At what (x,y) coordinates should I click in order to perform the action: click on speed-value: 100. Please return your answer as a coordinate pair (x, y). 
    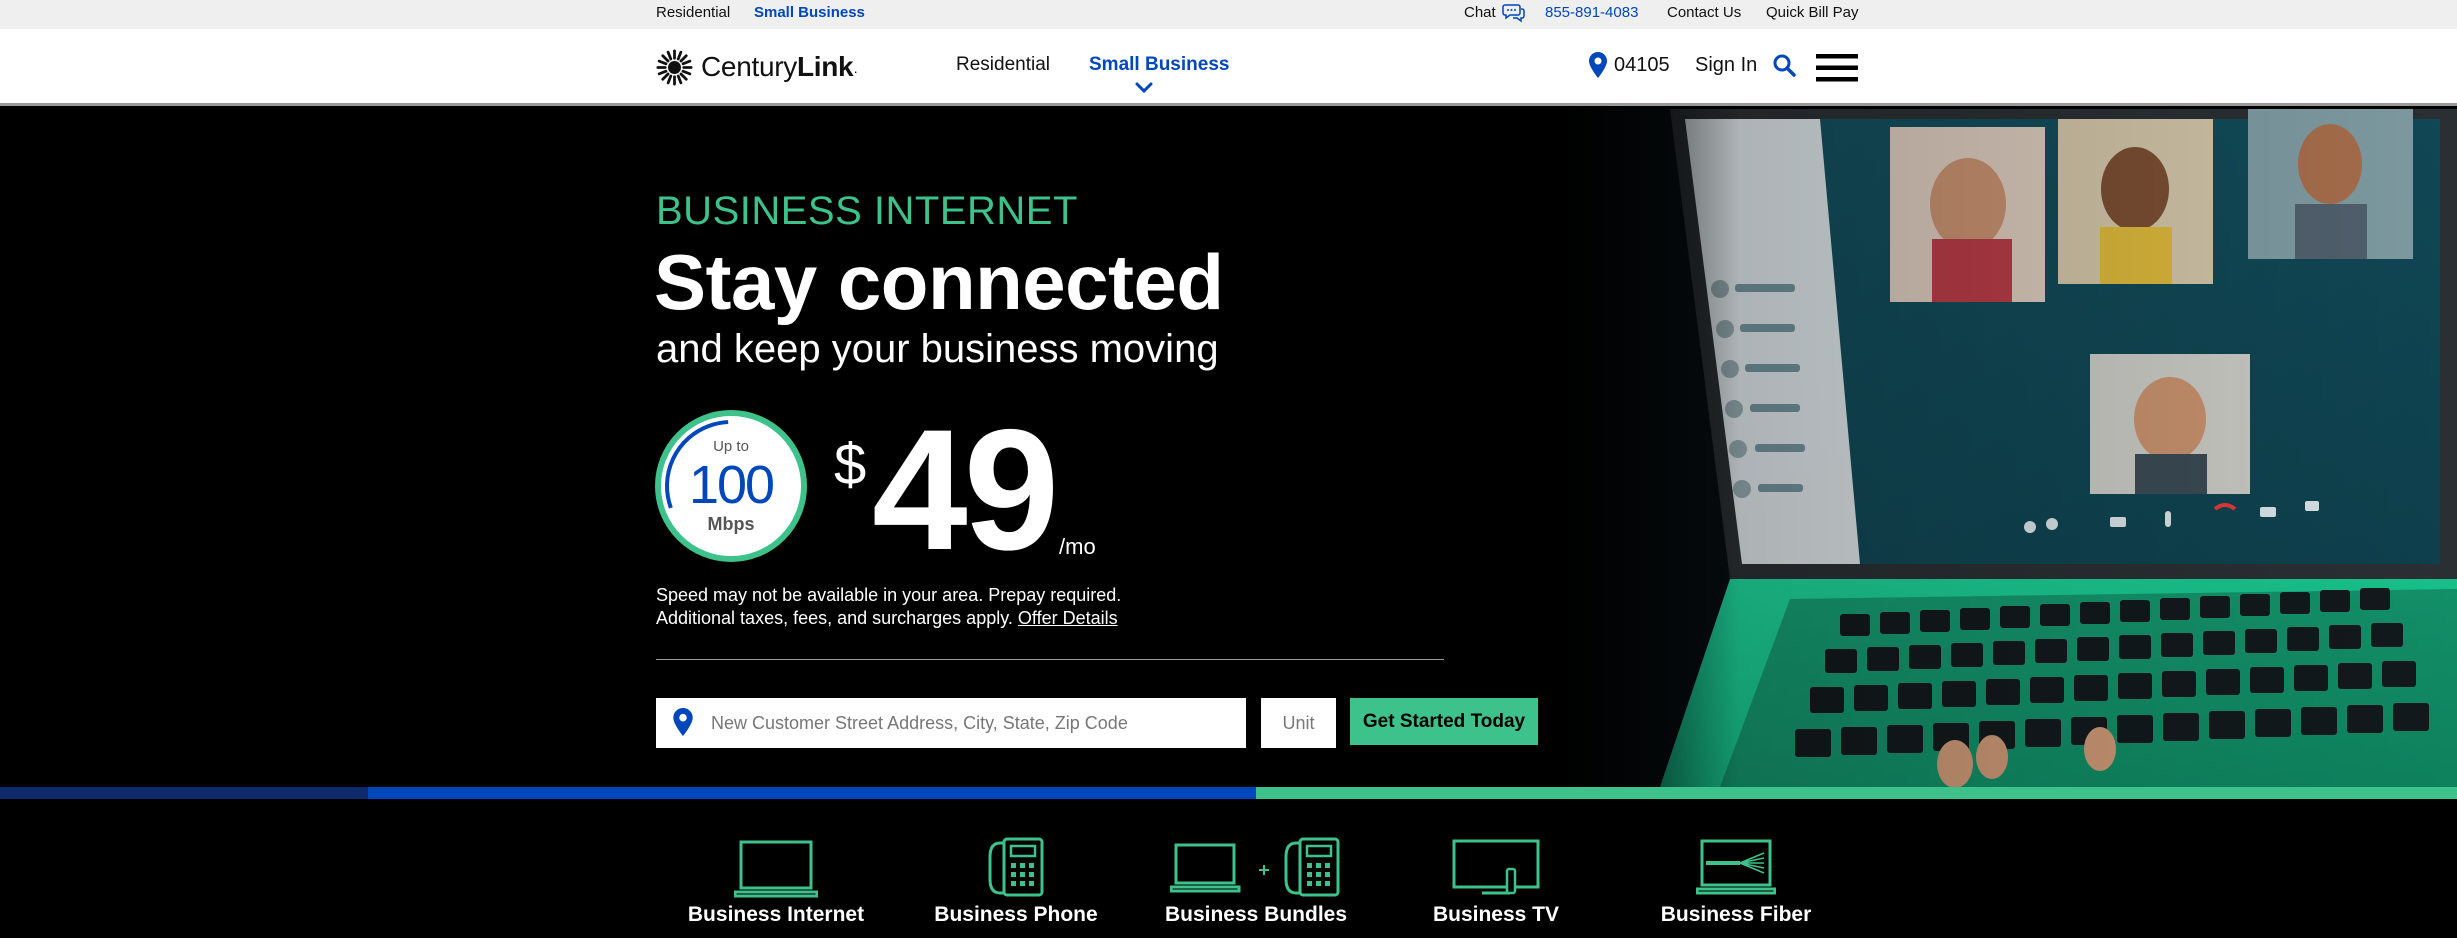
    Looking at the image, I should click on (731, 485).